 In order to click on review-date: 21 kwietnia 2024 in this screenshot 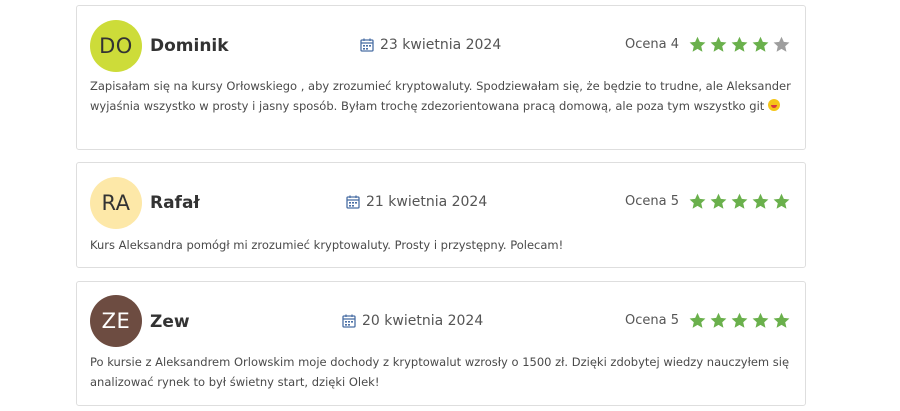, I will do `click(416, 202)`.